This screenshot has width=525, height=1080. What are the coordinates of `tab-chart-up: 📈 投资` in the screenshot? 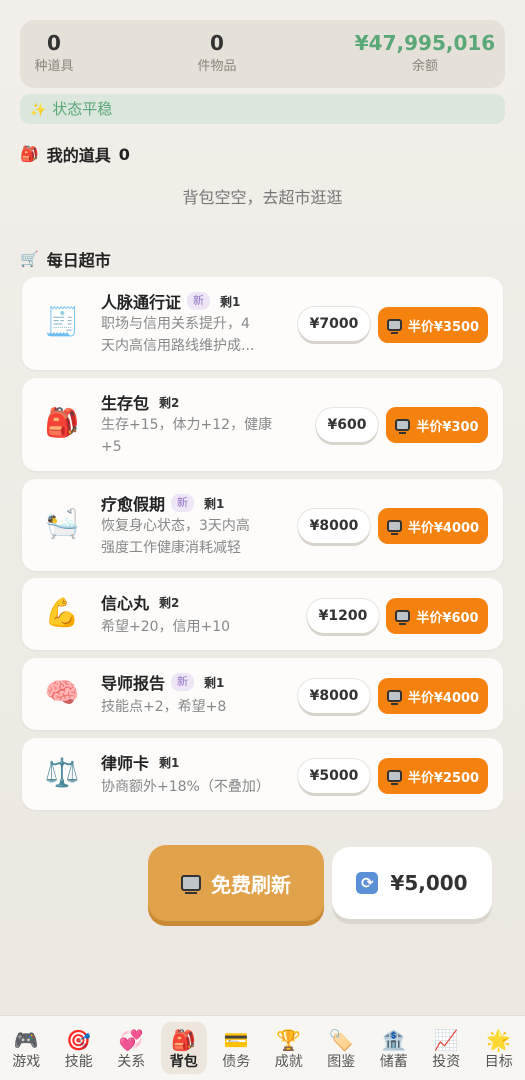 It's located at (446, 1048).